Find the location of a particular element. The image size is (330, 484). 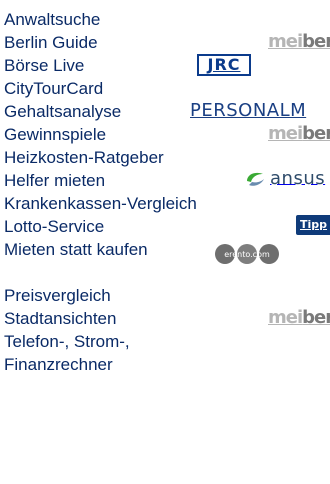

erento-logo-text: erento.com is located at coordinates (247, 254).